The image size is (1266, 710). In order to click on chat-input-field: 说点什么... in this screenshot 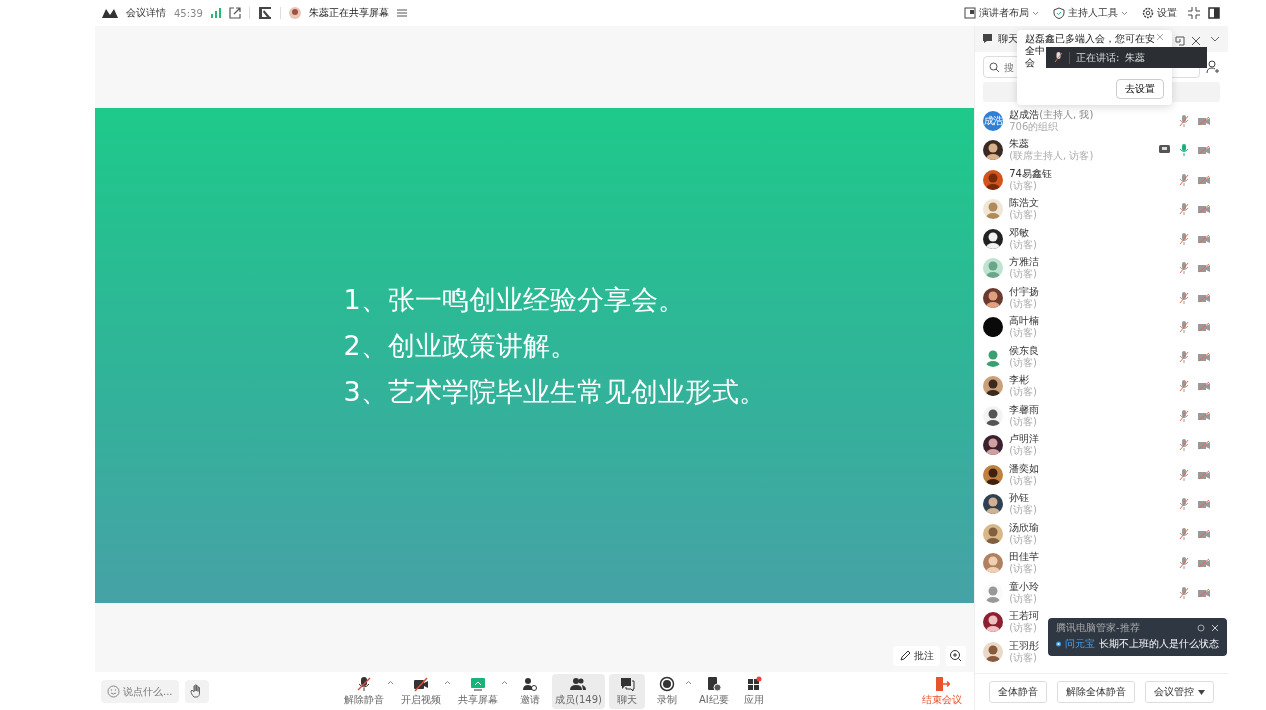, I will do `click(140, 691)`.